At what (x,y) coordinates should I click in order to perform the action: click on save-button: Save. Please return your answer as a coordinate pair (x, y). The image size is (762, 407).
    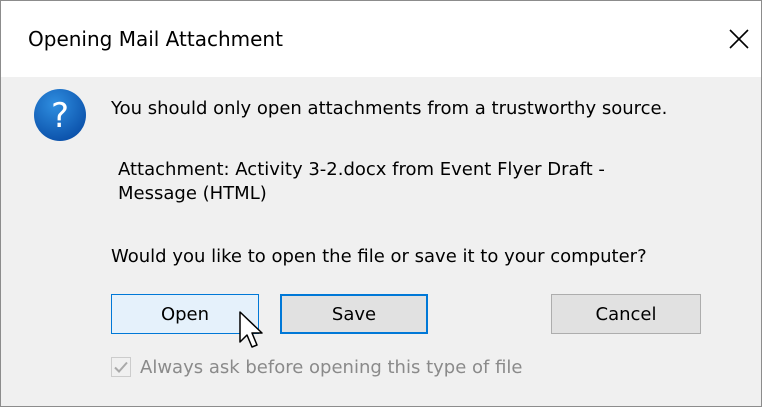
    Looking at the image, I should click on (354, 314).